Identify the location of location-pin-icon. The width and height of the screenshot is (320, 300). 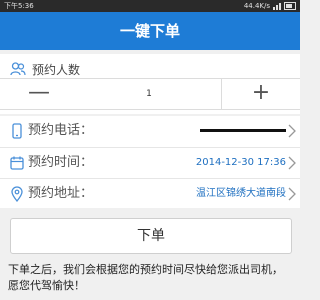
(17, 194).